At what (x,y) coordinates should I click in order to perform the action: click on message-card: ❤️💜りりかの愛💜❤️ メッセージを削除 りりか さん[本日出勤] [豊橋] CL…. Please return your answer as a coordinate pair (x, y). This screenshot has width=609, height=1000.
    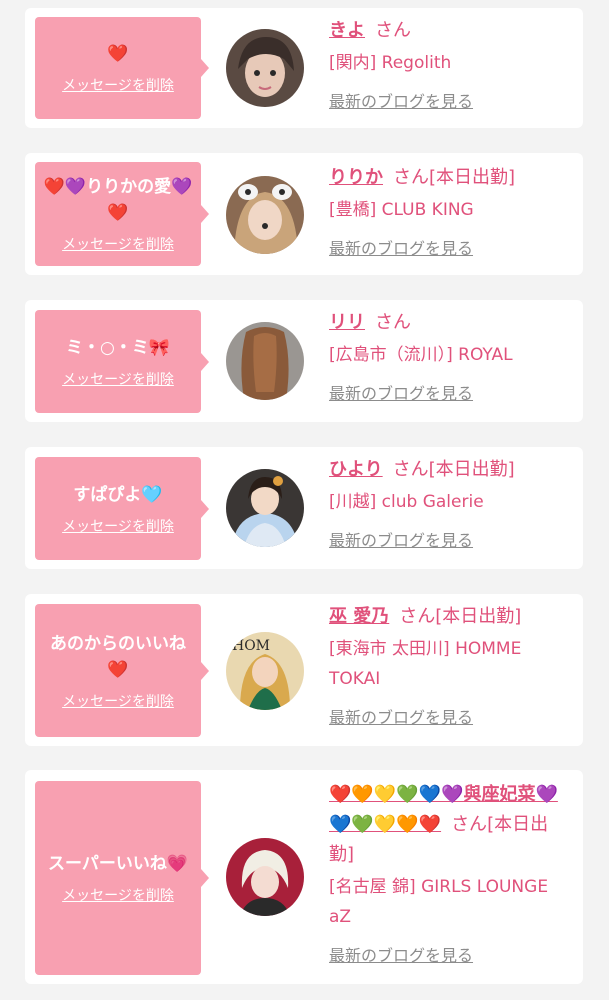
    Looking at the image, I should click on (304, 214).